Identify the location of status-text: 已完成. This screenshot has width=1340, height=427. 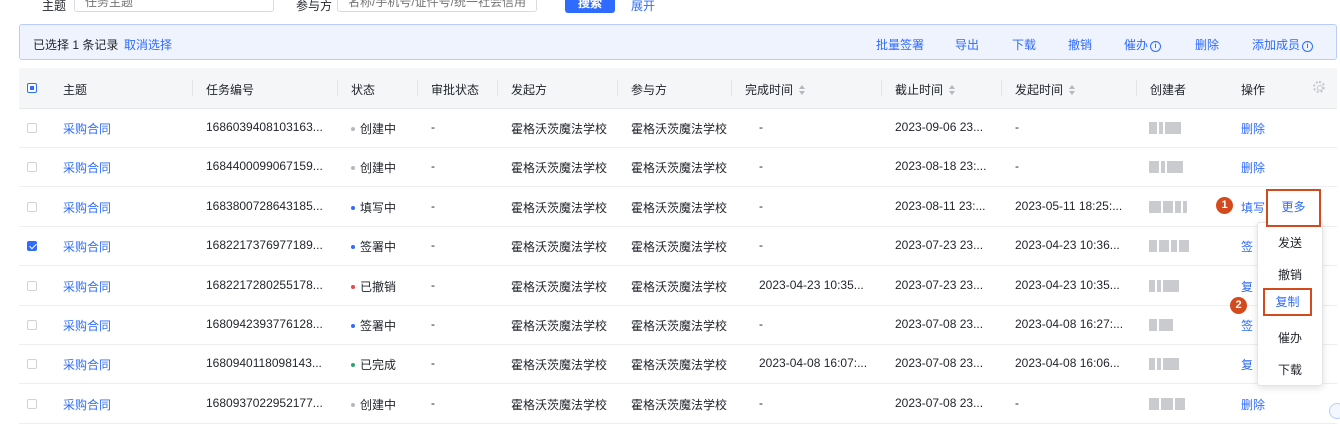
(378, 365).